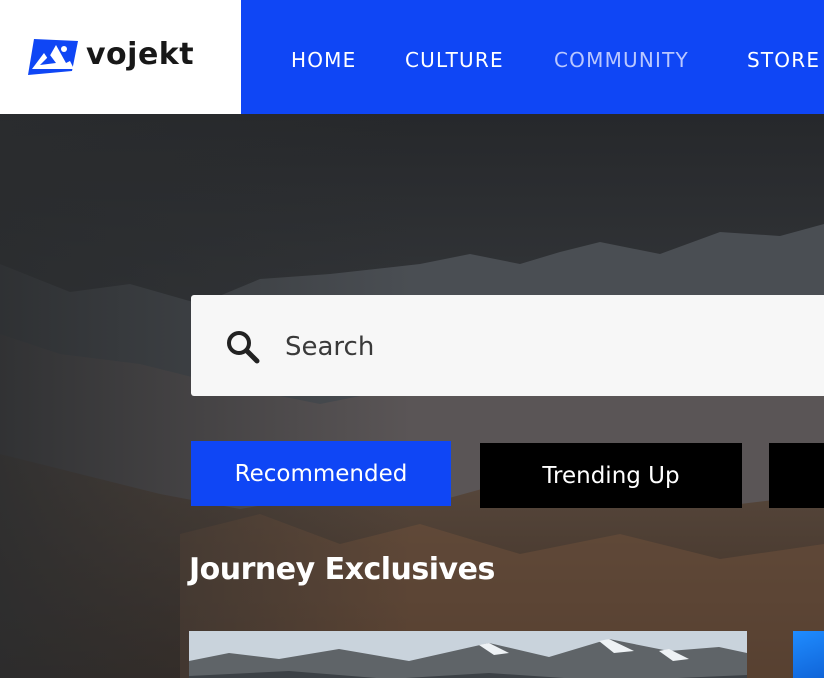 This screenshot has height=678, width=824. Describe the element at coordinates (323, 57) in the screenshot. I see `nav-home: HOME` at that location.